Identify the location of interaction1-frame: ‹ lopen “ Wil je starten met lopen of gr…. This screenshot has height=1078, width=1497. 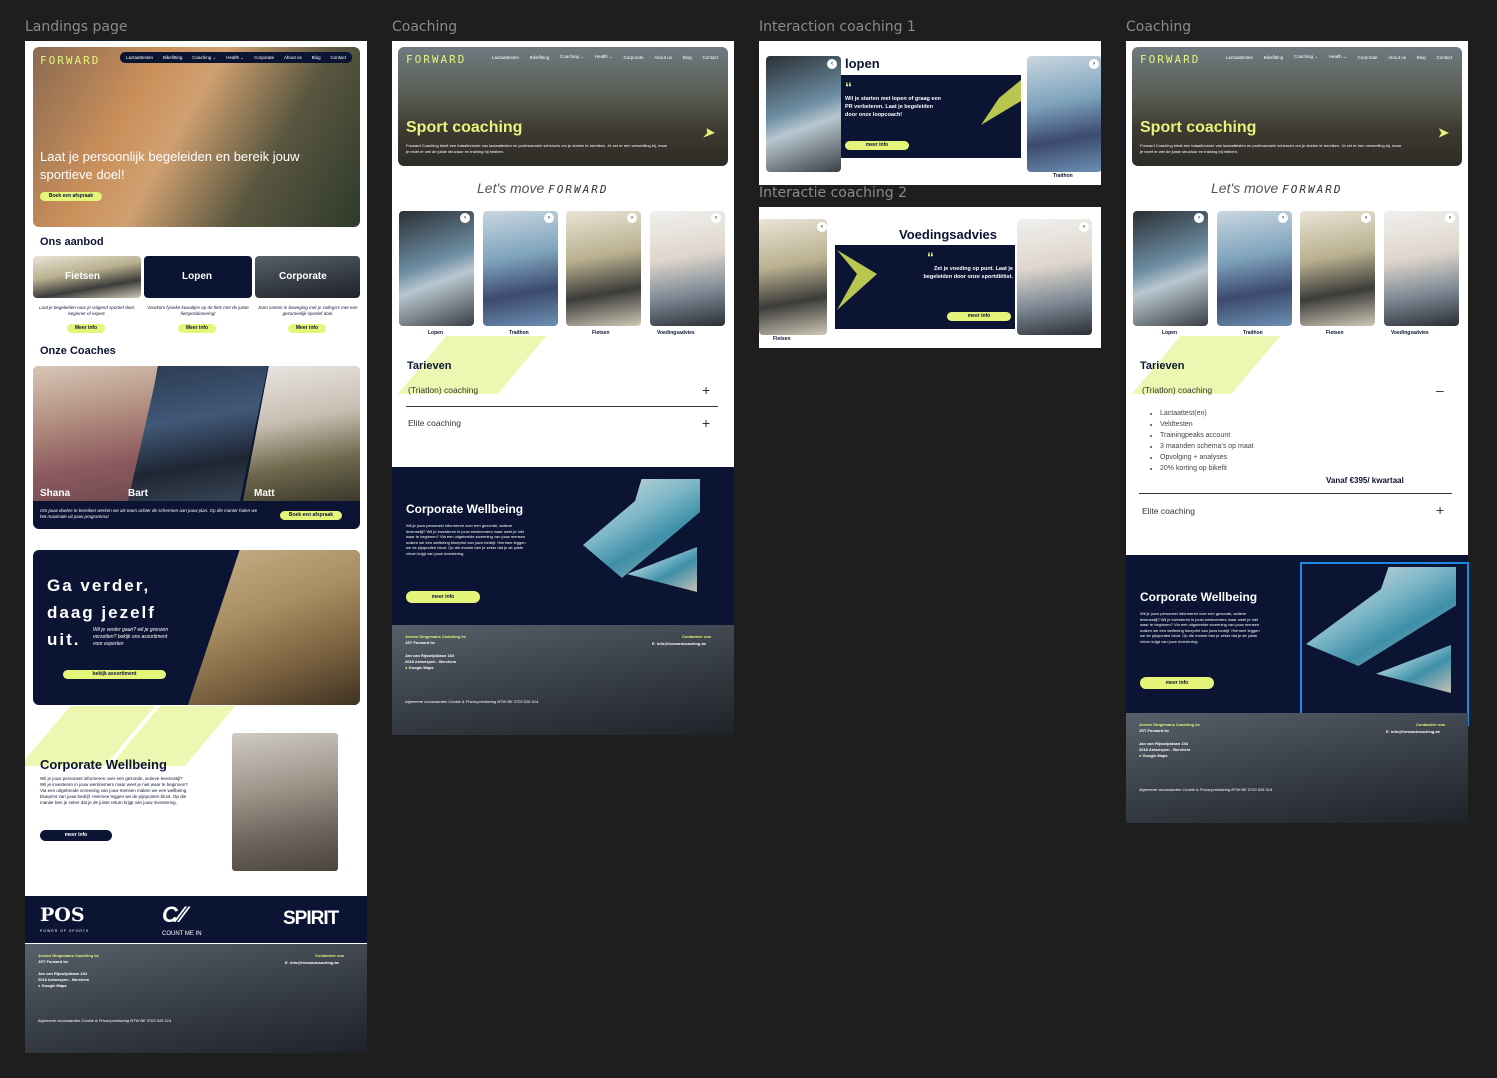
(930, 113).